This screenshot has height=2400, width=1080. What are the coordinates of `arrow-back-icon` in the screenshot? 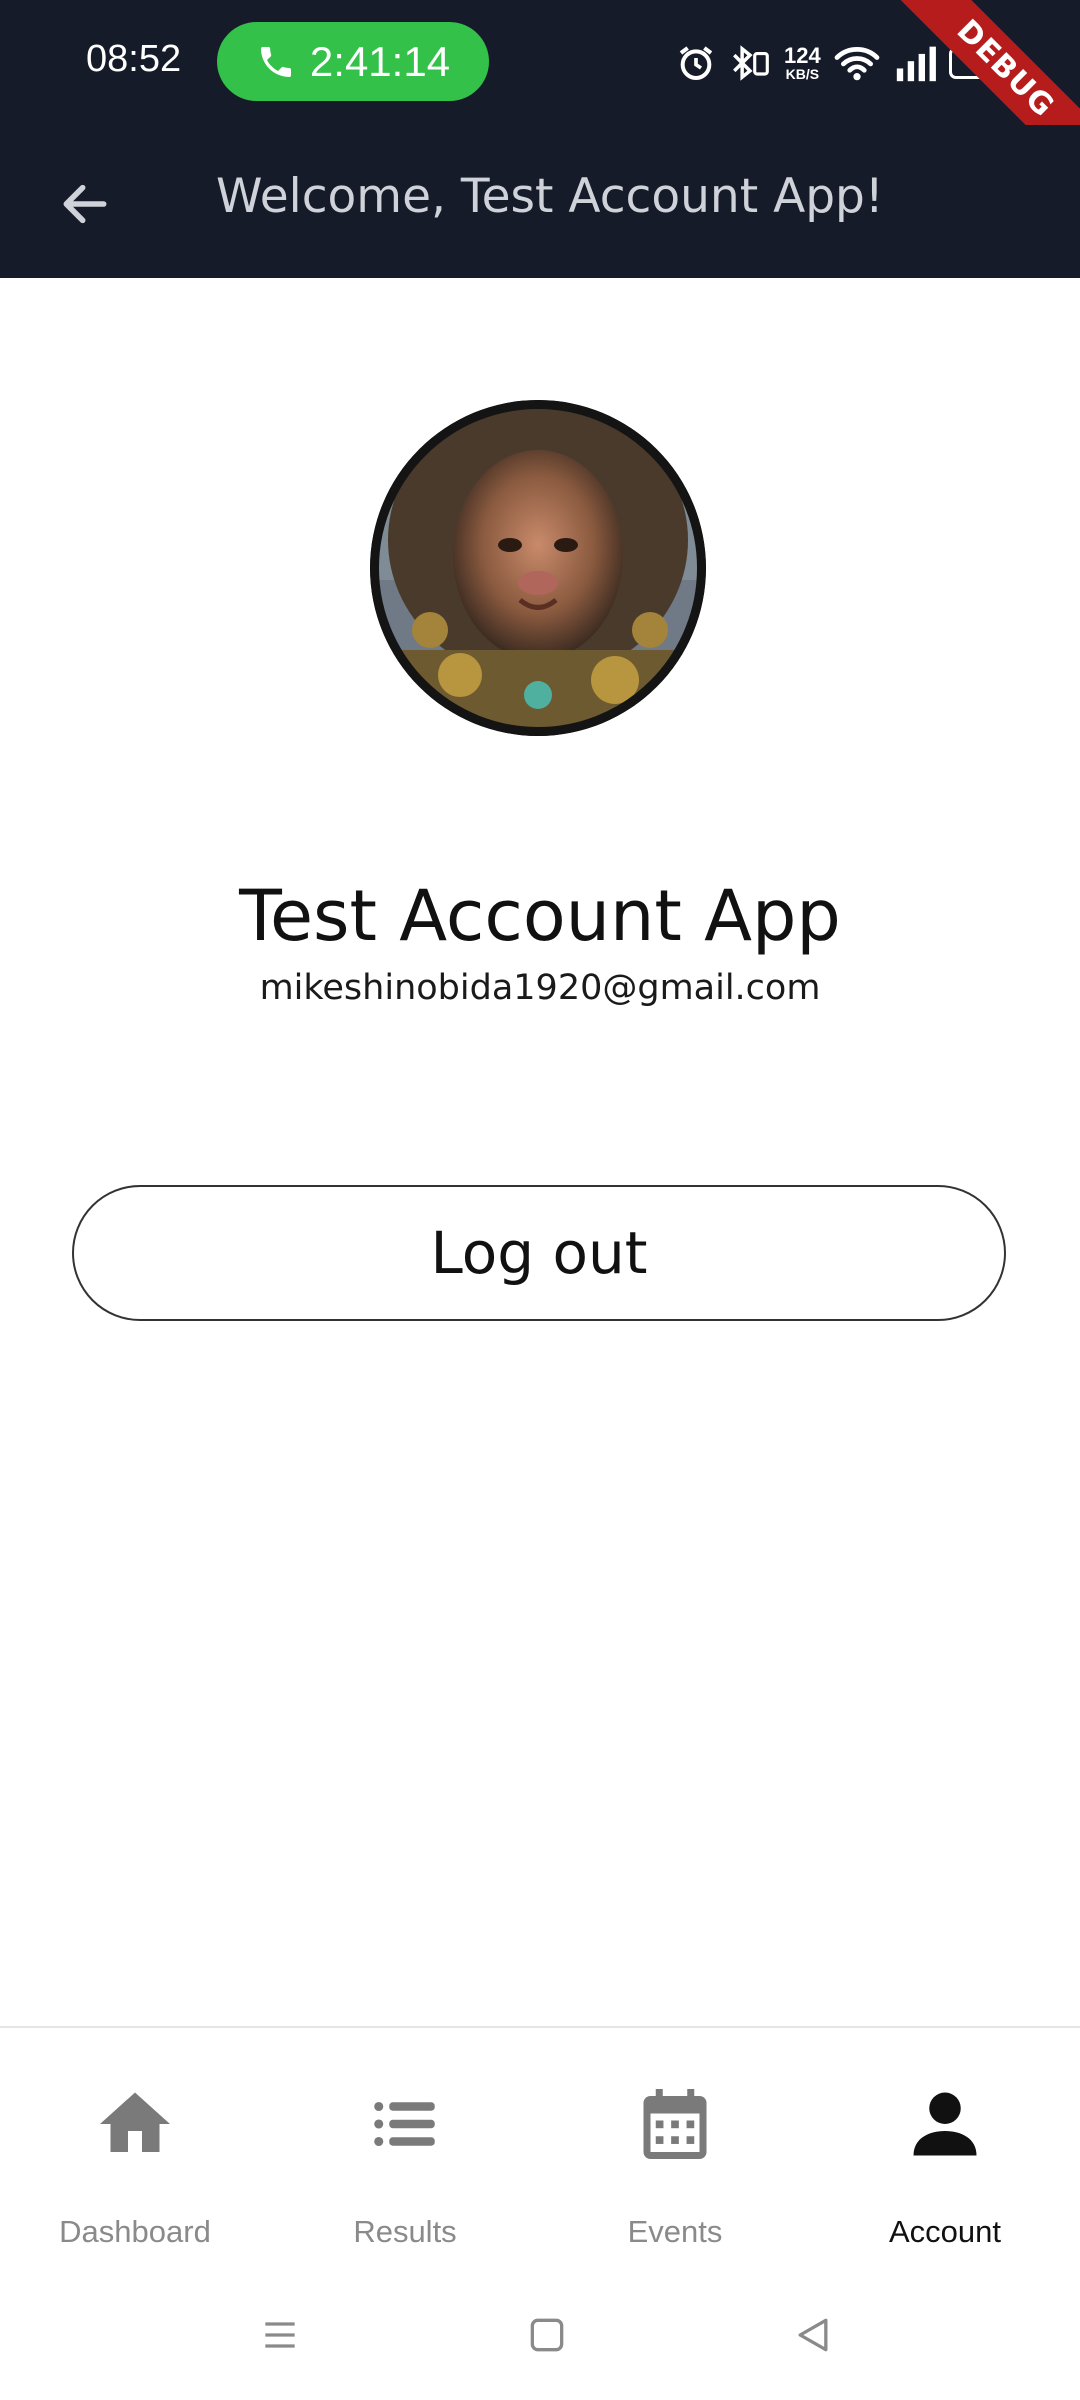 It's located at (85, 204).